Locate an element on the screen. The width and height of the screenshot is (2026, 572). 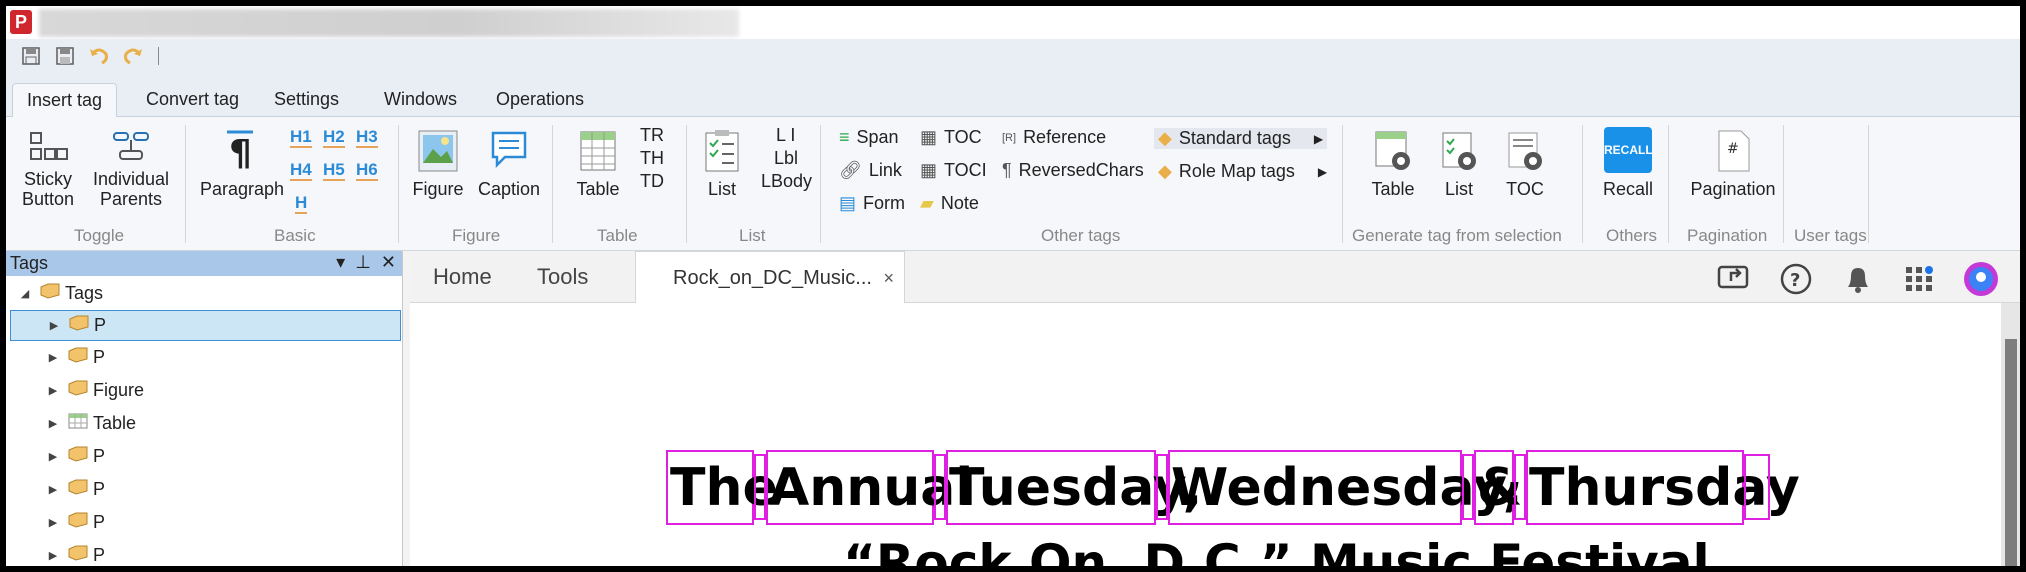
close-tab-icon: × is located at coordinates (888, 278).